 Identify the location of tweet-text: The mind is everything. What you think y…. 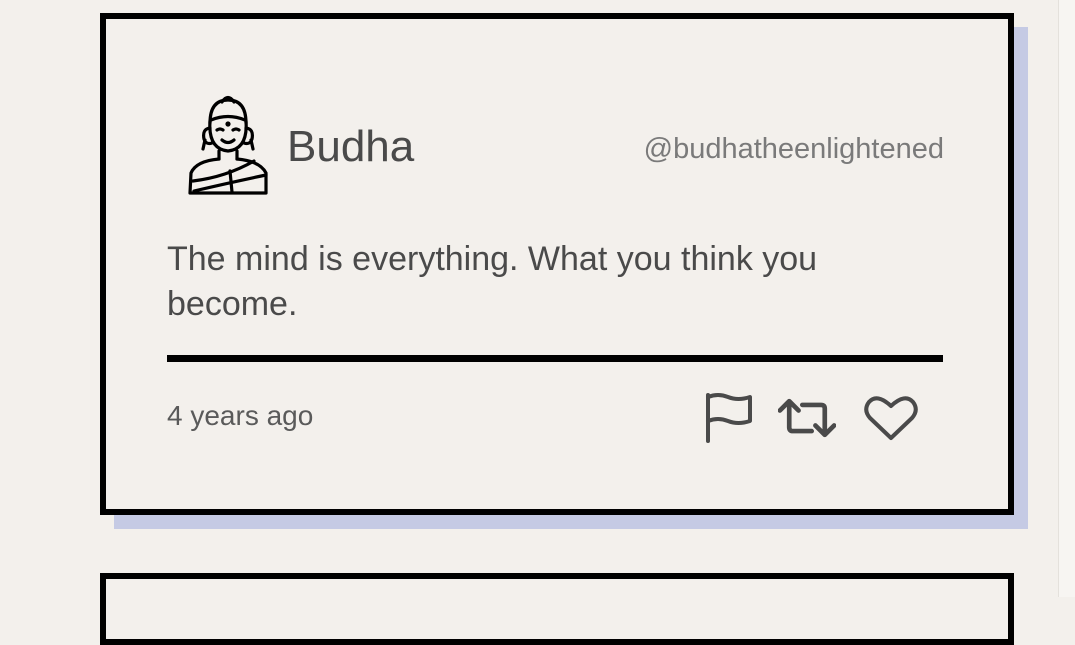
(492, 281).